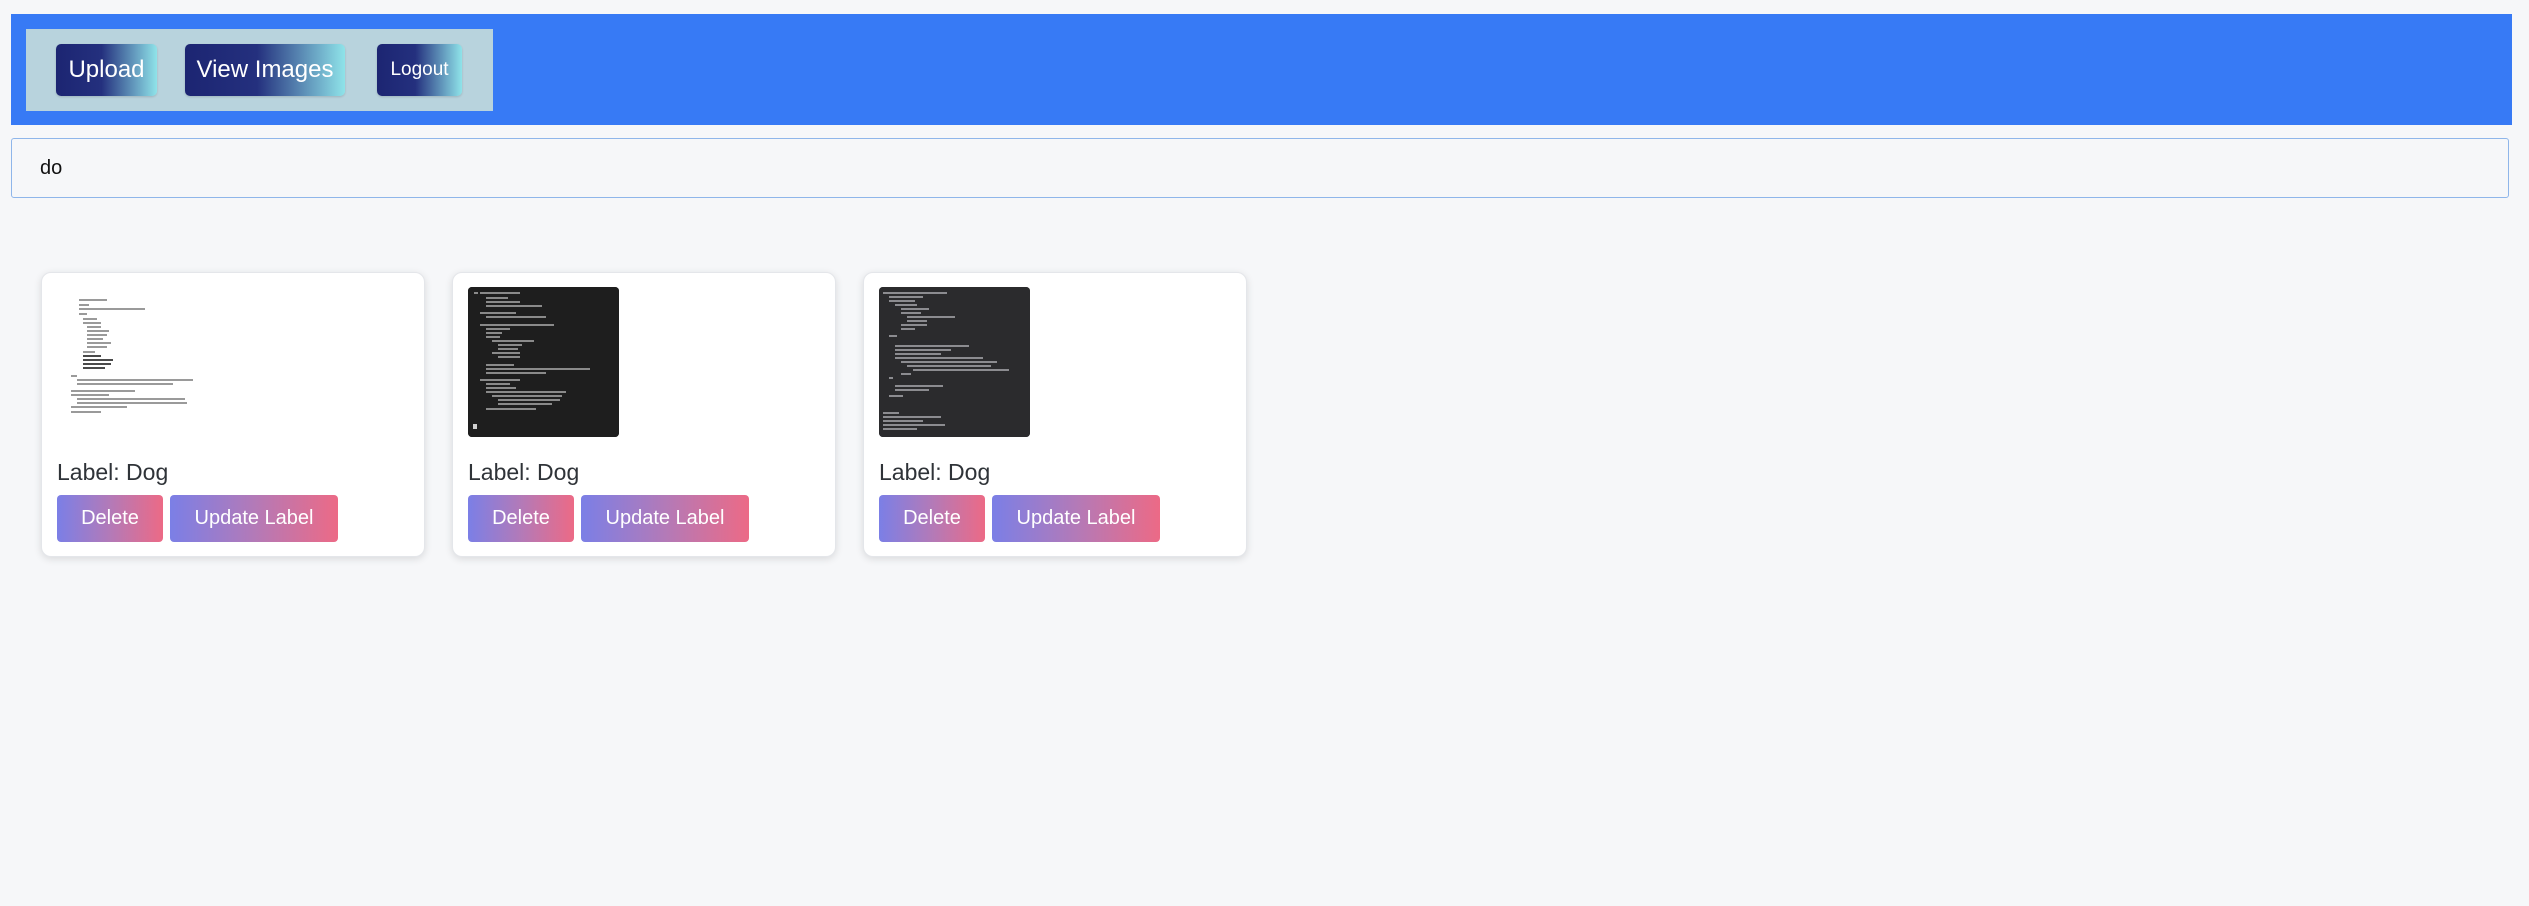 Image resolution: width=2529 pixels, height=906 pixels. Describe the element at coordinates (419, 70) in the screenshot. I see `logout-button: Logout` at that location.